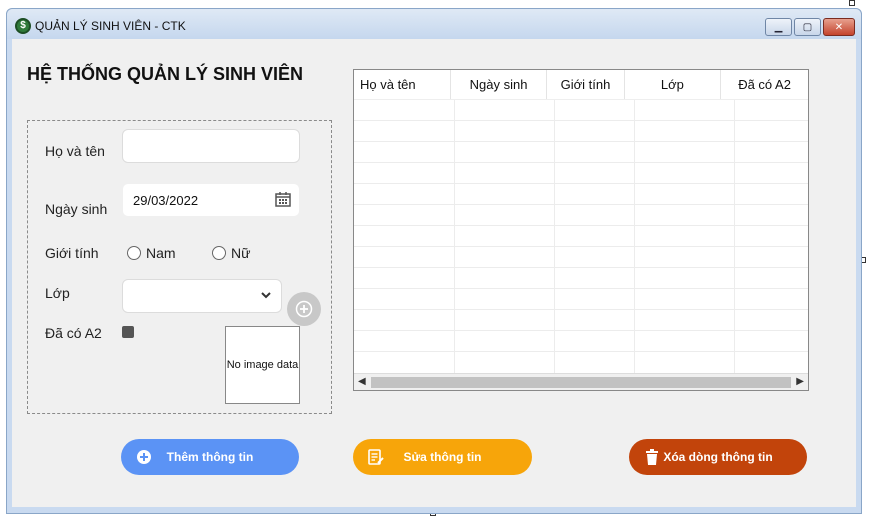 The height and width of the screenshot is (521, 871). Describe the element at coordinates (402, 84) in the screenshot. I see `column-header-name: Họ và tên` at that location.